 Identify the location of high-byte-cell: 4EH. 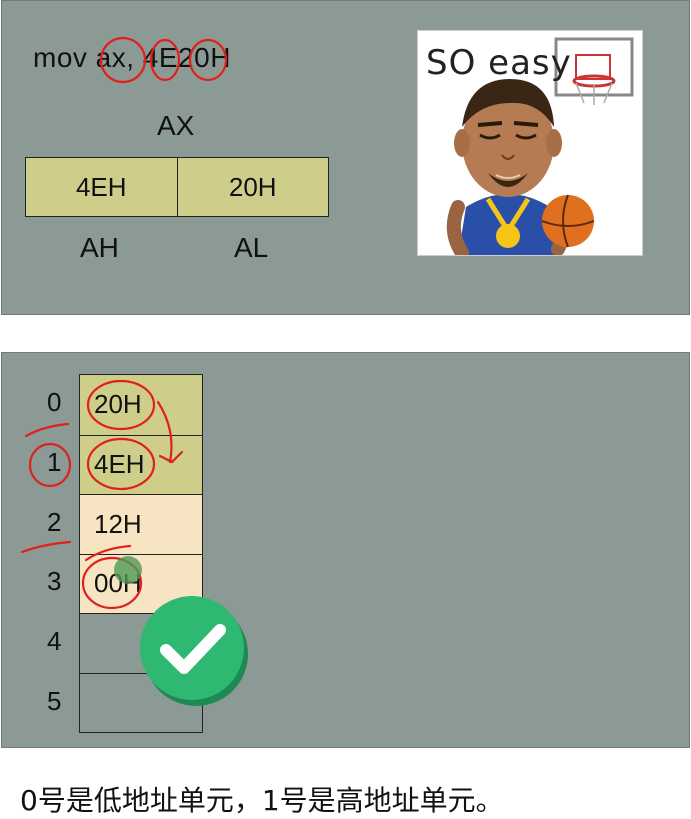
(101, 187).